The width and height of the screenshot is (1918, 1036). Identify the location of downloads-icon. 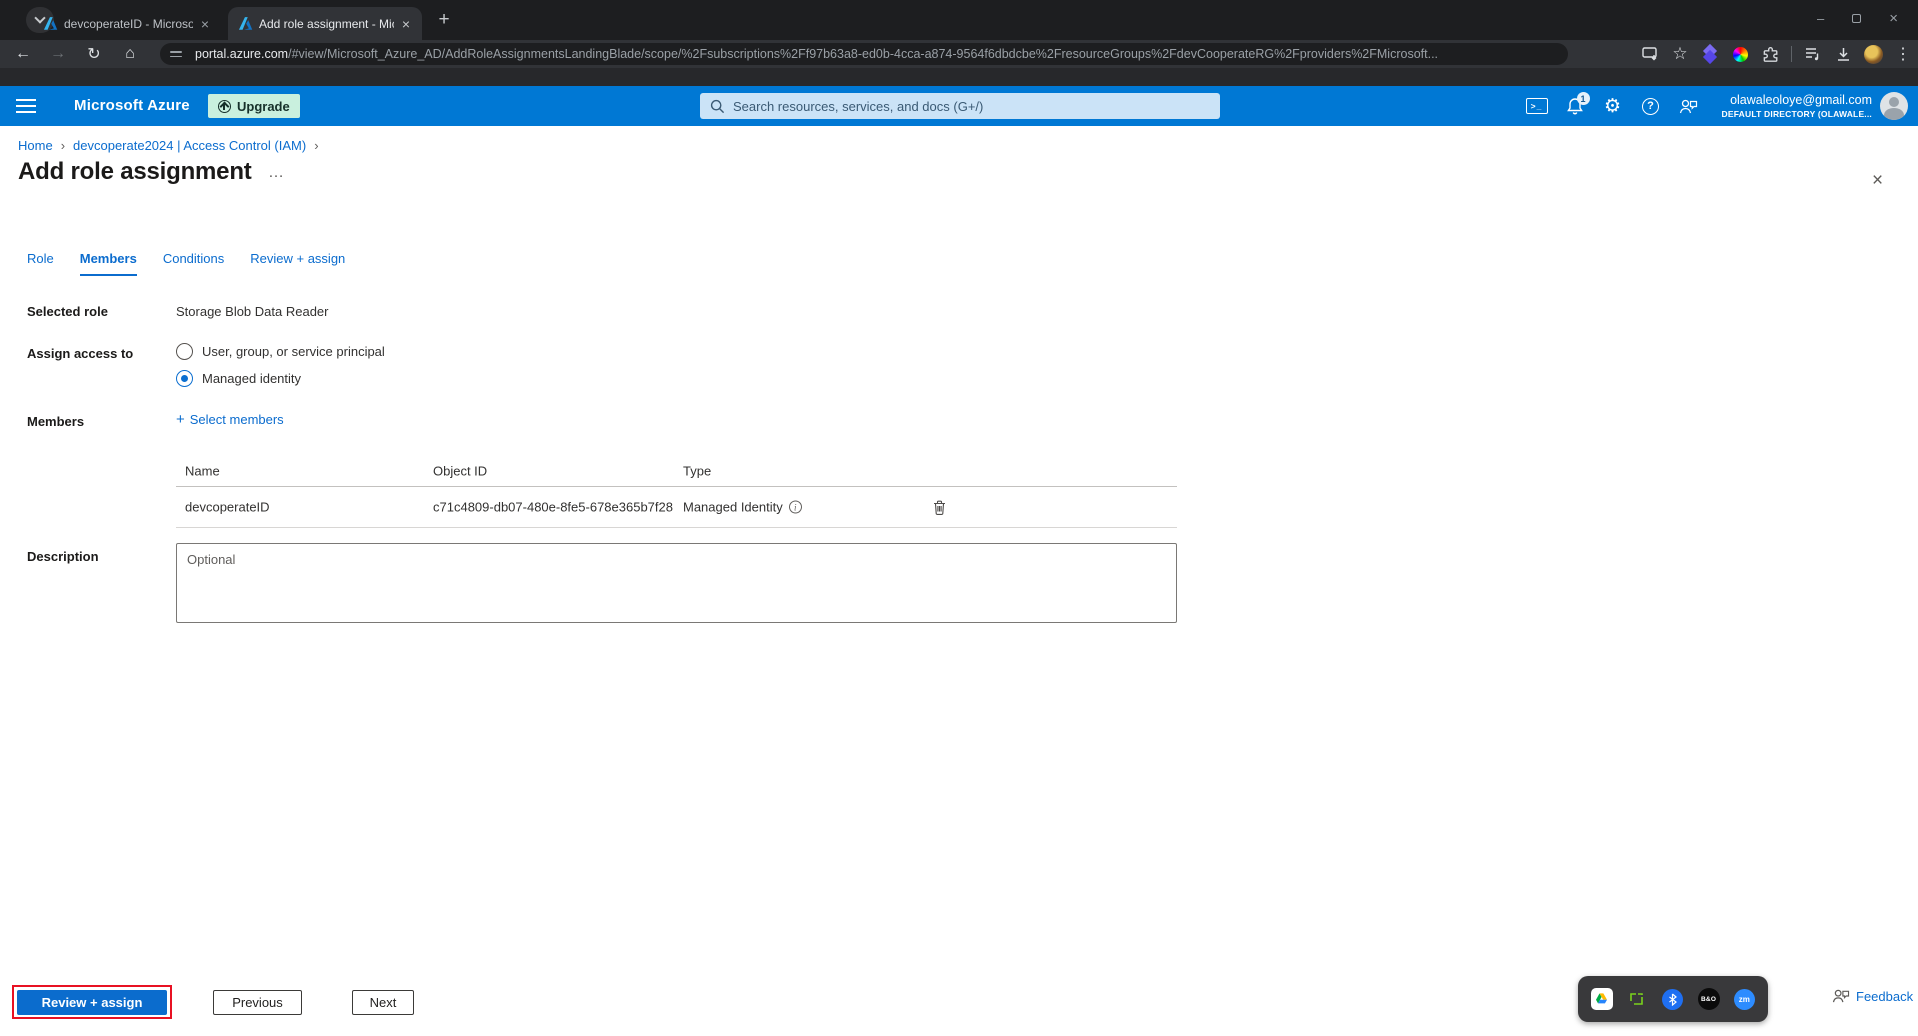
(1843, 54).